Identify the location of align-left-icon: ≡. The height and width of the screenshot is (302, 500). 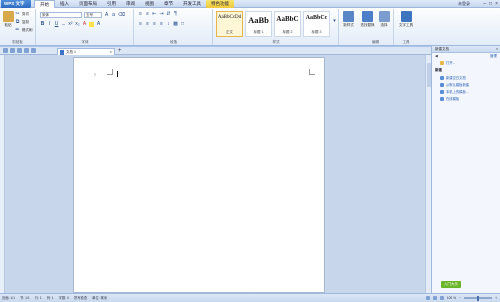
(140, 24).